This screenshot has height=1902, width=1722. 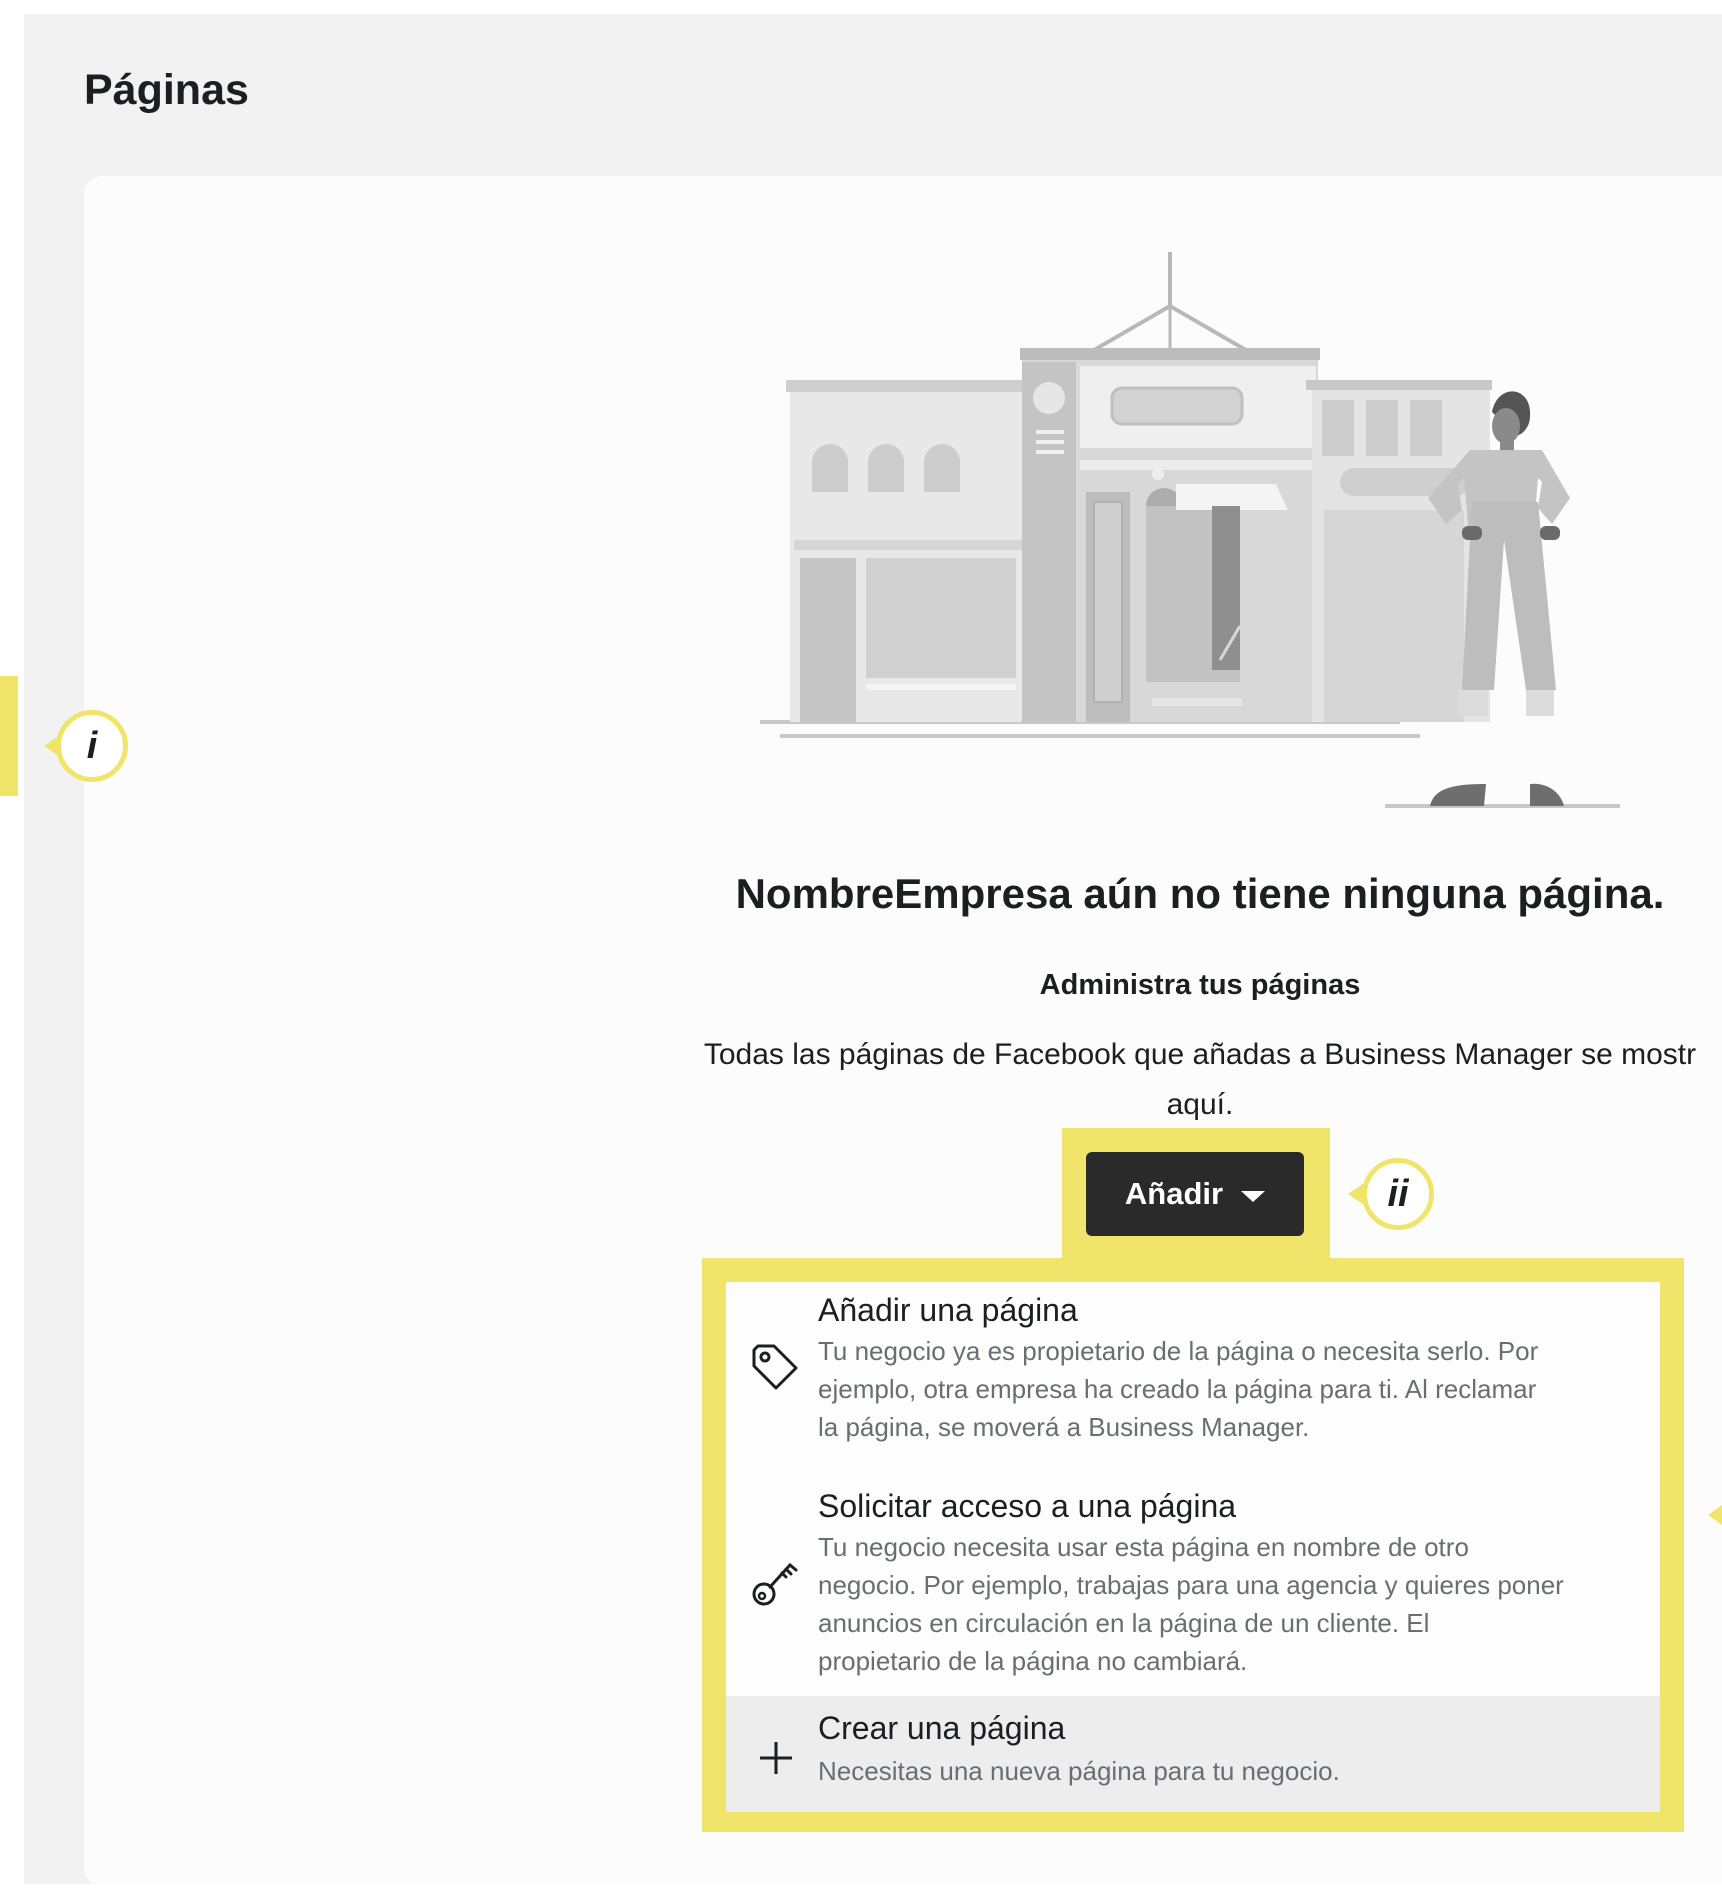 What do you see at coordinates (1398, 1194) in the screenshot?
I see `annotation-marker-ii: ii` at bounding box center [1398, 1194].